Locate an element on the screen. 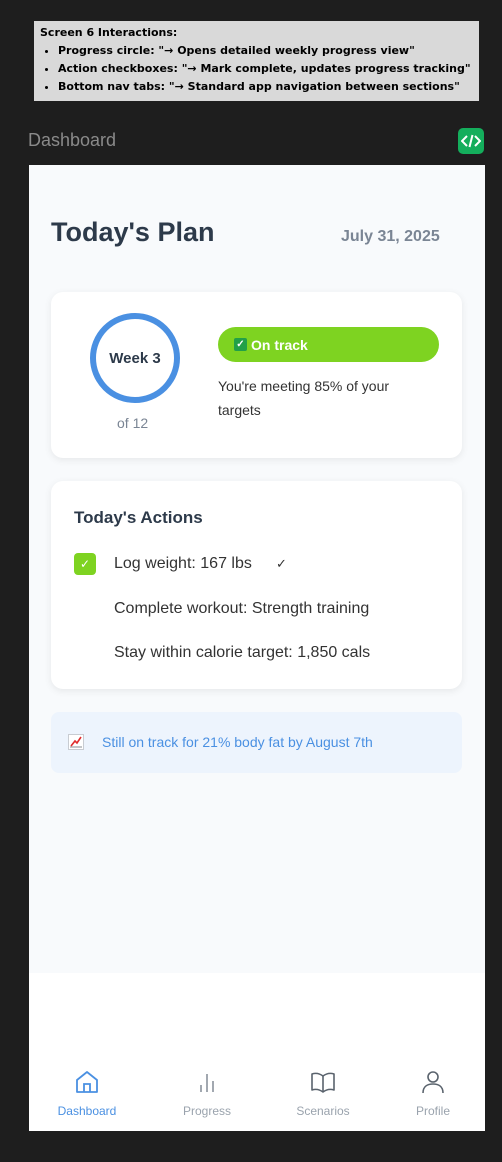 This screenshot has width=502, height=1162. frame-label: Dashboard is located at coordinates (72, 140).